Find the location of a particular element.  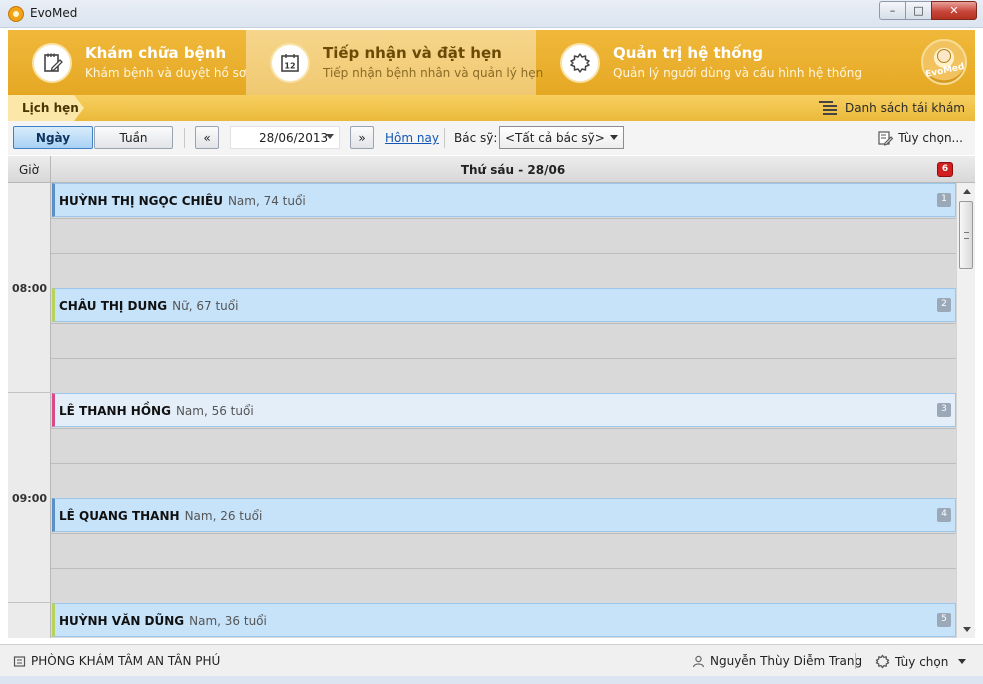

minimize-button: – is located at coordinates (892, 10).